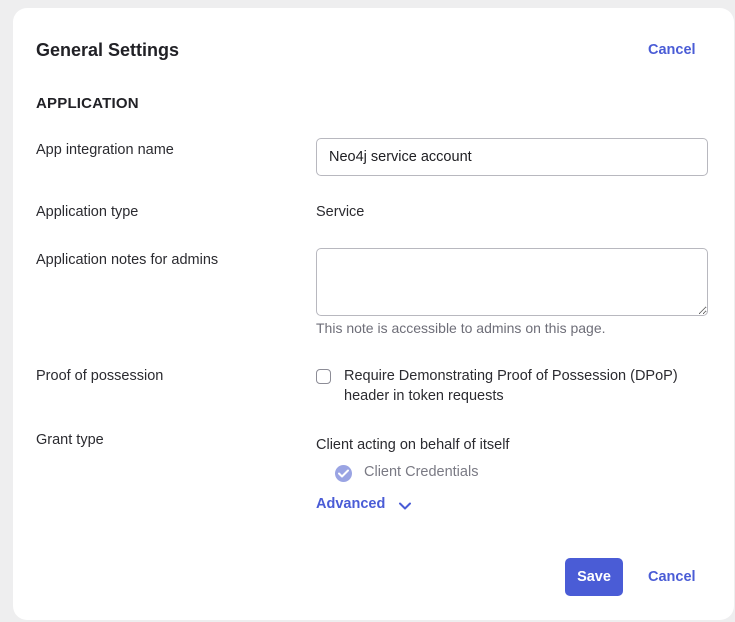  What do you see at coordinates (108, 50) in the screenshot?
I see `card-title: General Settings` at bounding box center [108, 50].